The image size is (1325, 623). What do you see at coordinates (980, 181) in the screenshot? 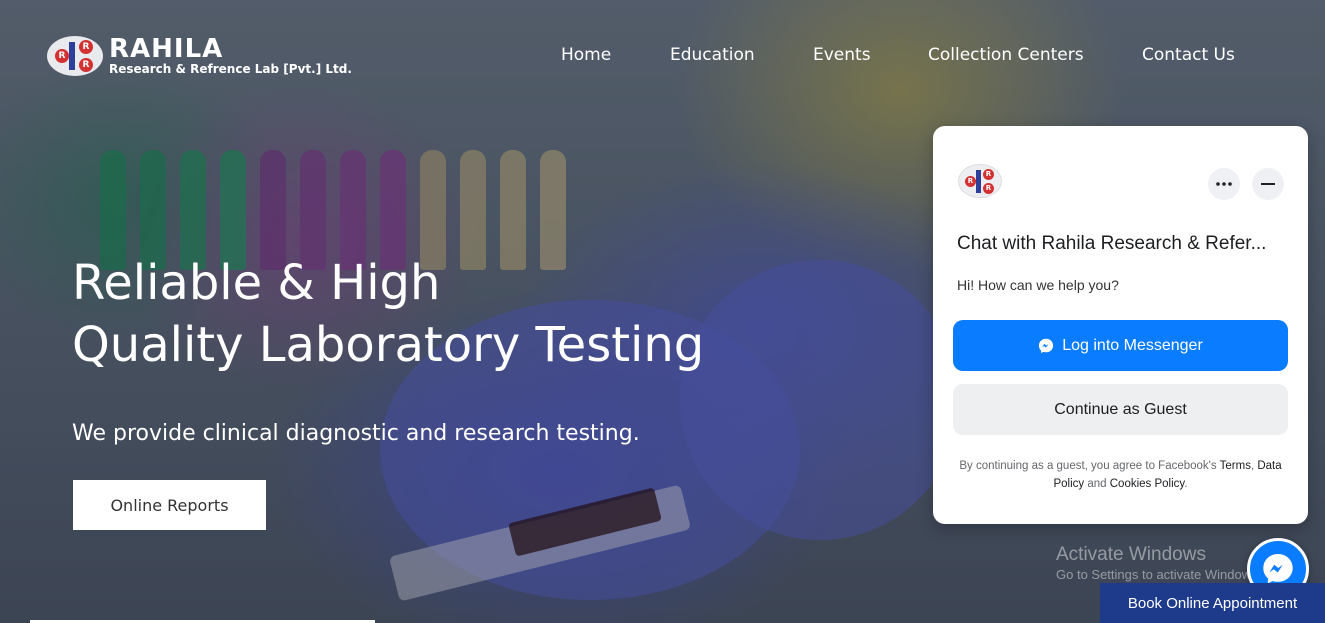
I see `page-avatar: R R R` at bounding box center [980, 181].